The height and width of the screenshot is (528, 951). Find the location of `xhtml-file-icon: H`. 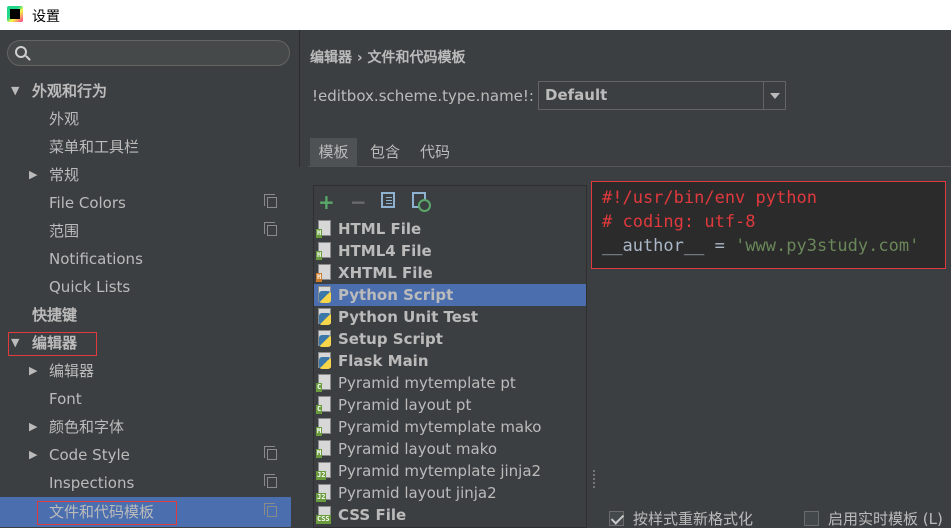

xhtml-file-icon: H is located at coordinates (324, 273).